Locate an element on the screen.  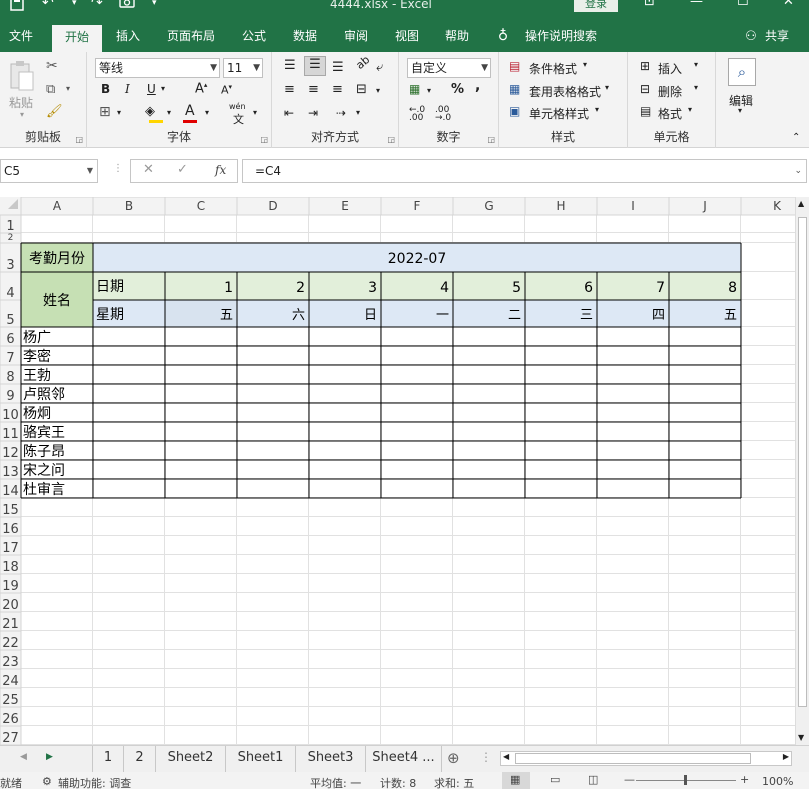
zoom-slider-thumb is located at coordinates (685, 780).